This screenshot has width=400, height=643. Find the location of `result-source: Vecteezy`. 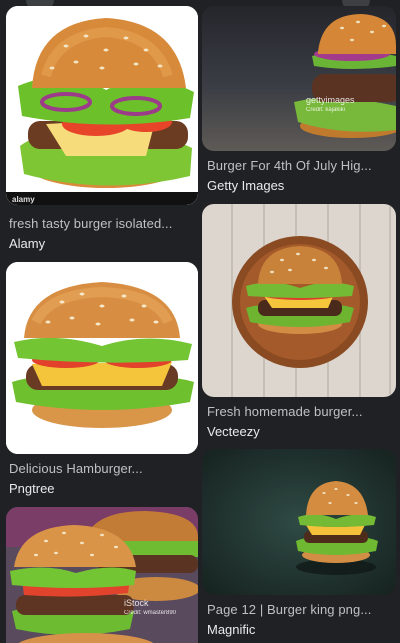

result-source: Vecteezy is located at coordinates (233, 431).